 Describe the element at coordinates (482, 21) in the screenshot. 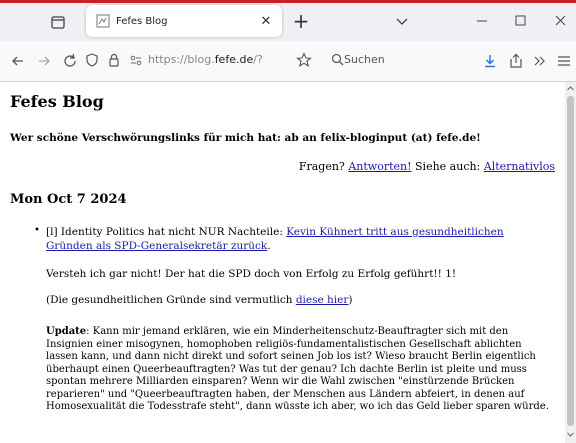

I see `minimize-icon` at that location.